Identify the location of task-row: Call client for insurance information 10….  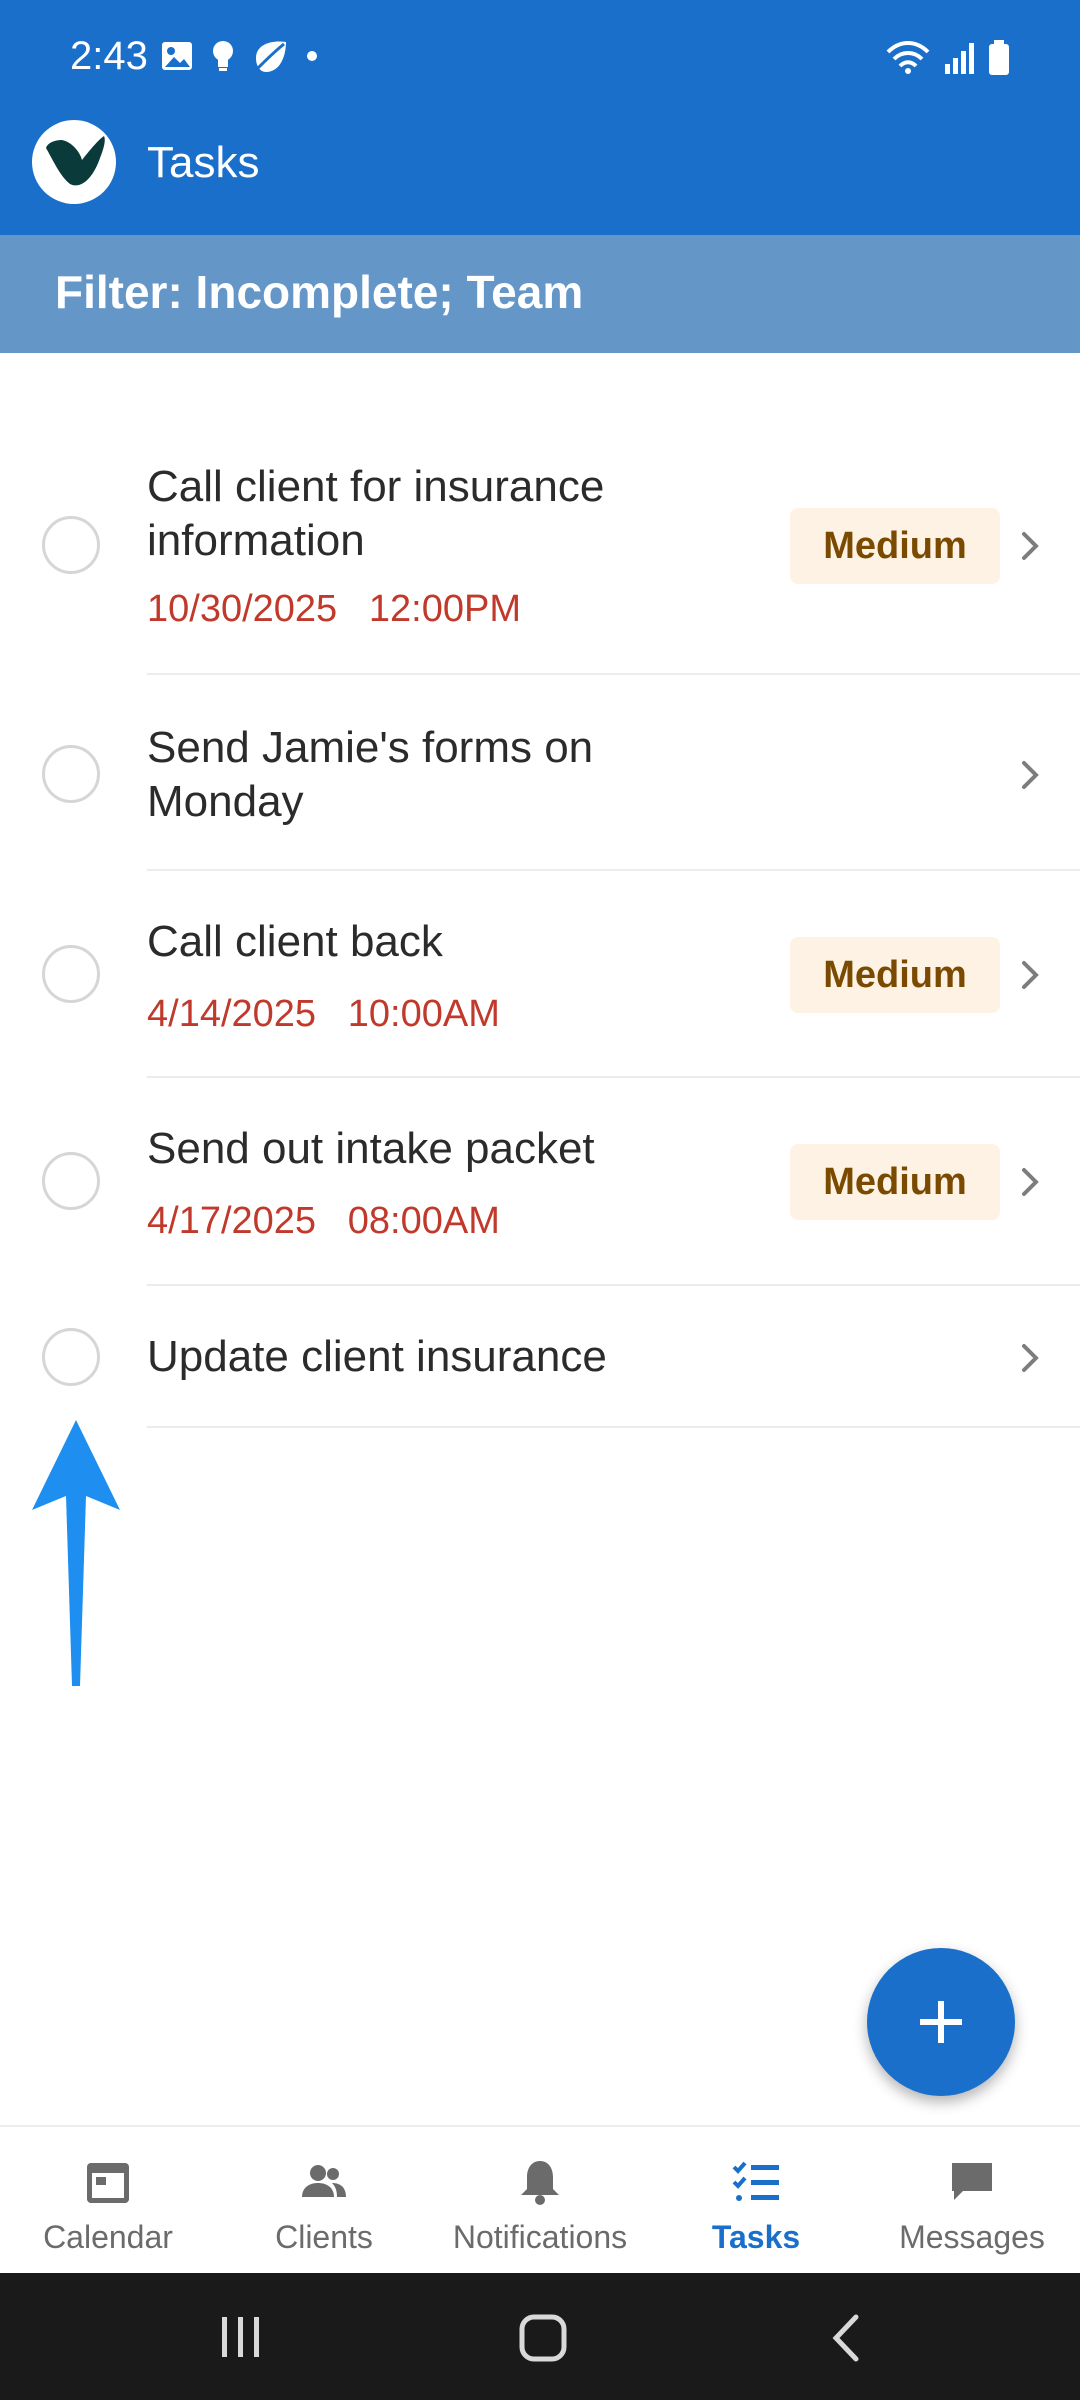
(540, 551).